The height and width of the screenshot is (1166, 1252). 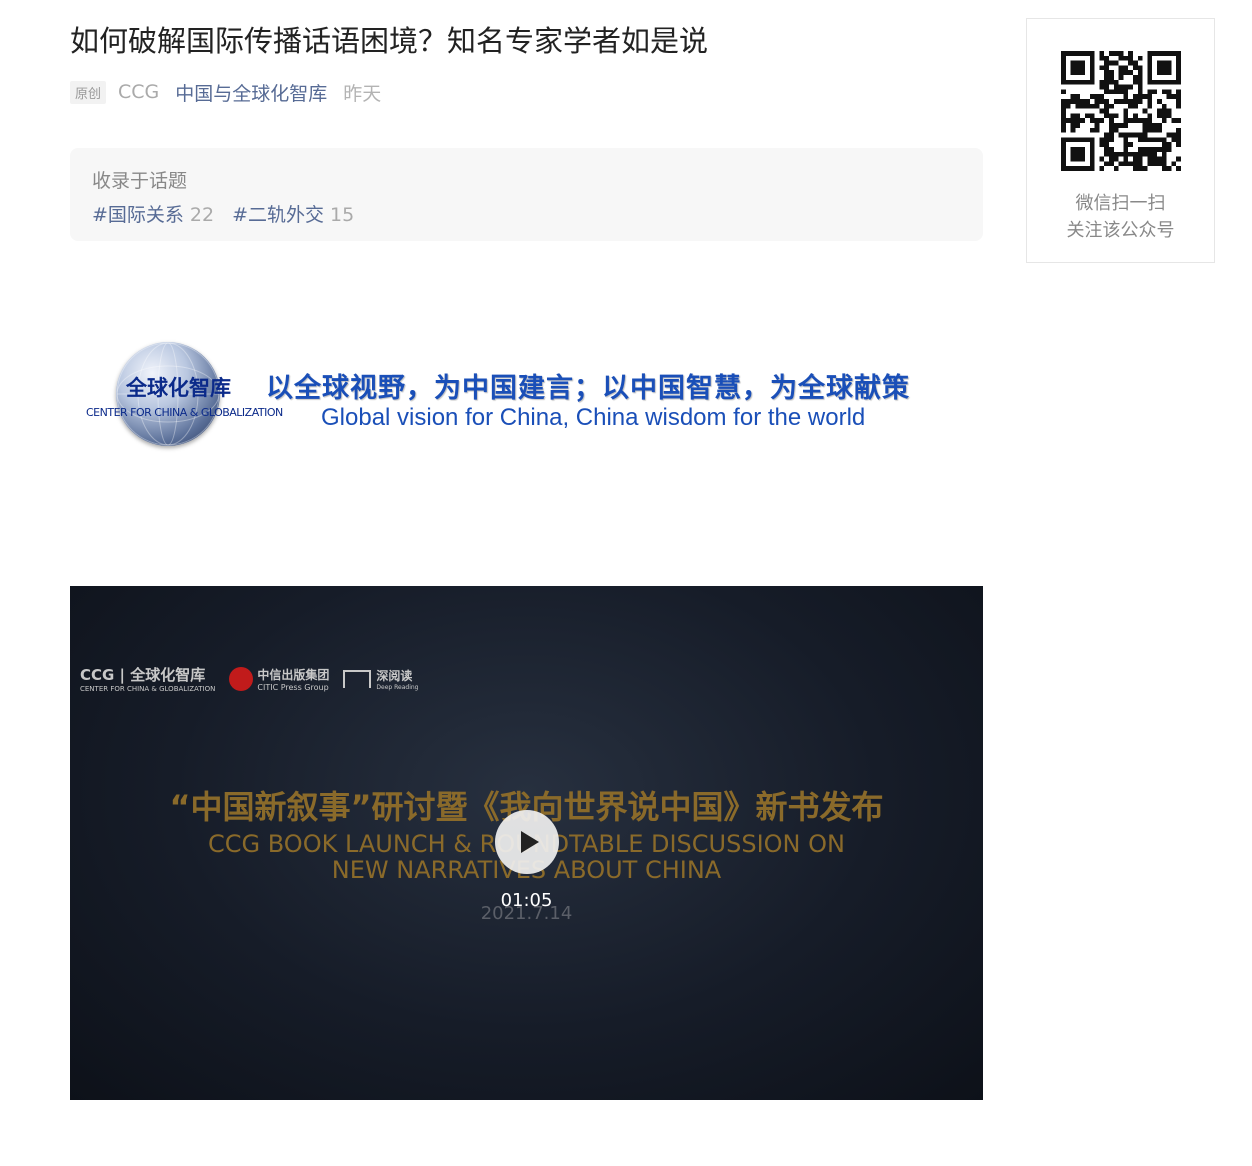 I want to click on publish-time: 昨天, so click(x=362, y=93).